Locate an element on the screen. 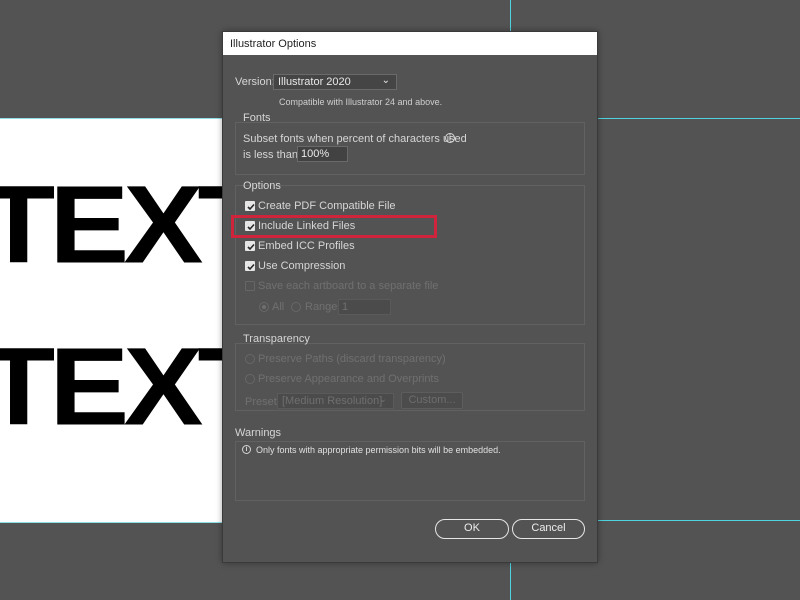  cancel-button: Cancel is located at coordinates (548, 529).